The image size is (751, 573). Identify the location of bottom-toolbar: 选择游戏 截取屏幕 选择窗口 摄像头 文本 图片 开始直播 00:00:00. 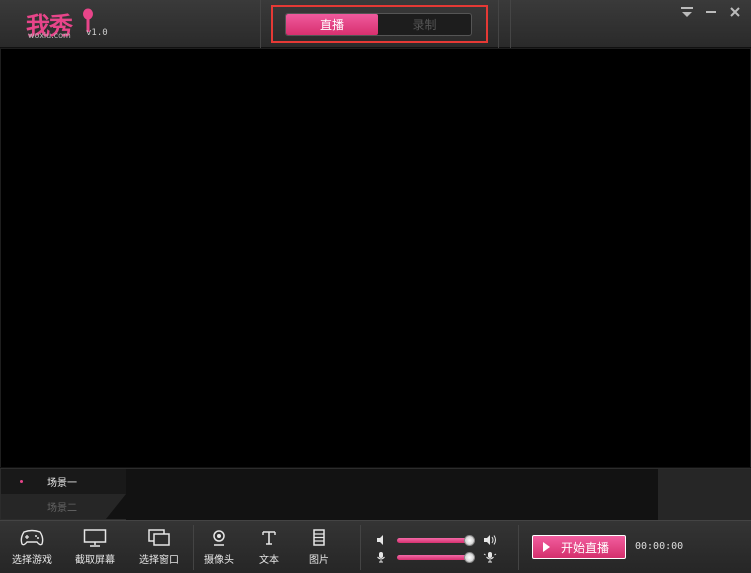
(375, 546).